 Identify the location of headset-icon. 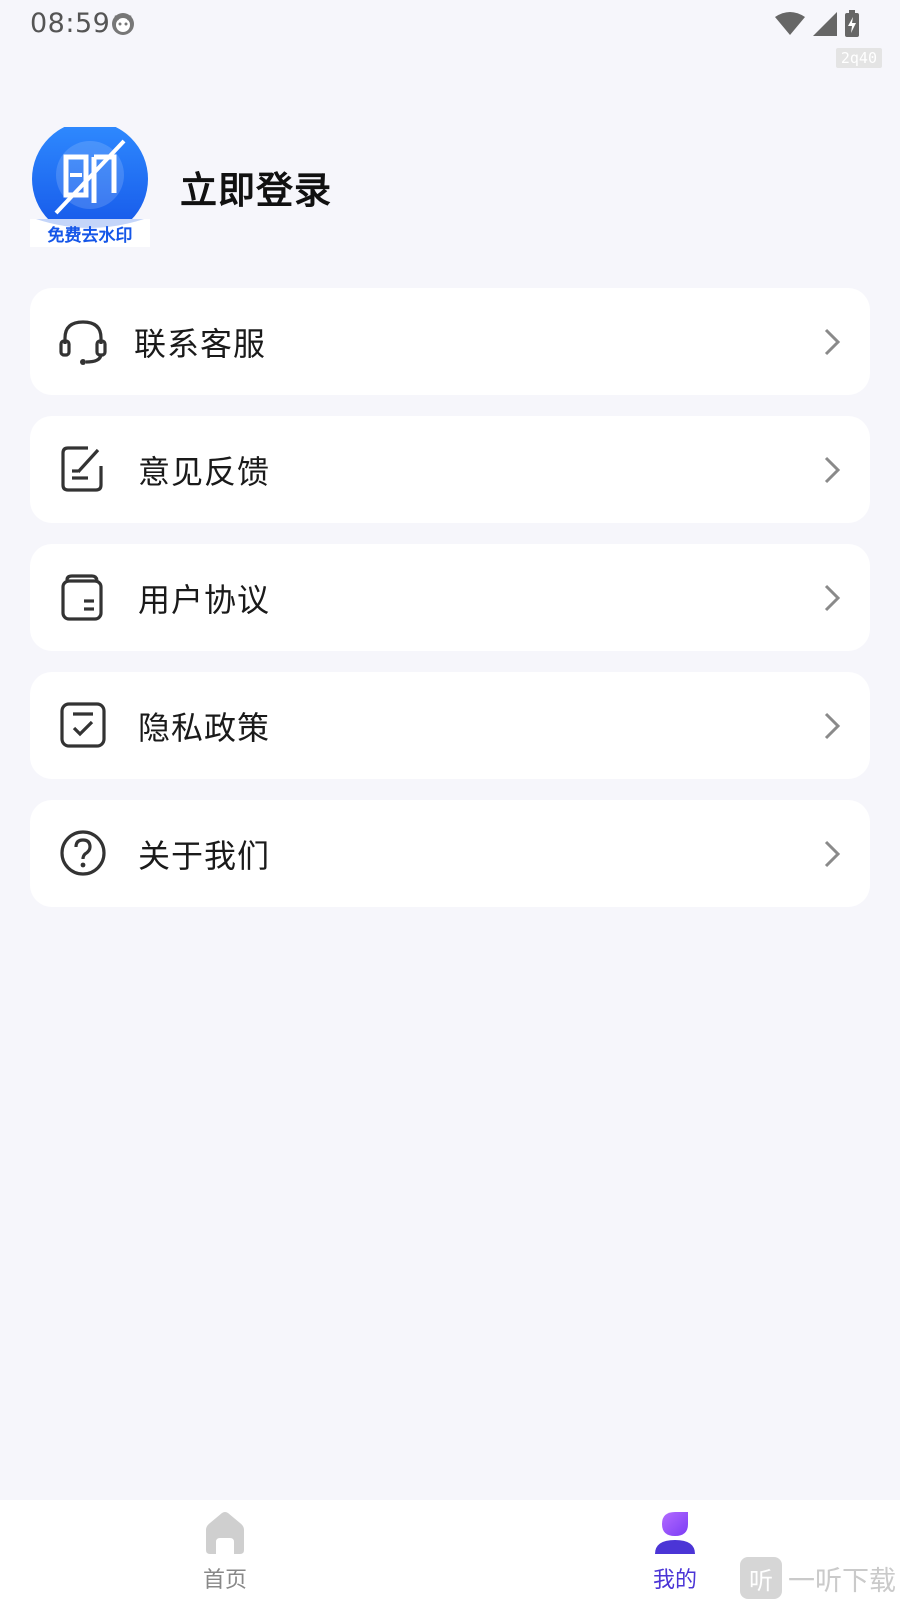
(83, 342).